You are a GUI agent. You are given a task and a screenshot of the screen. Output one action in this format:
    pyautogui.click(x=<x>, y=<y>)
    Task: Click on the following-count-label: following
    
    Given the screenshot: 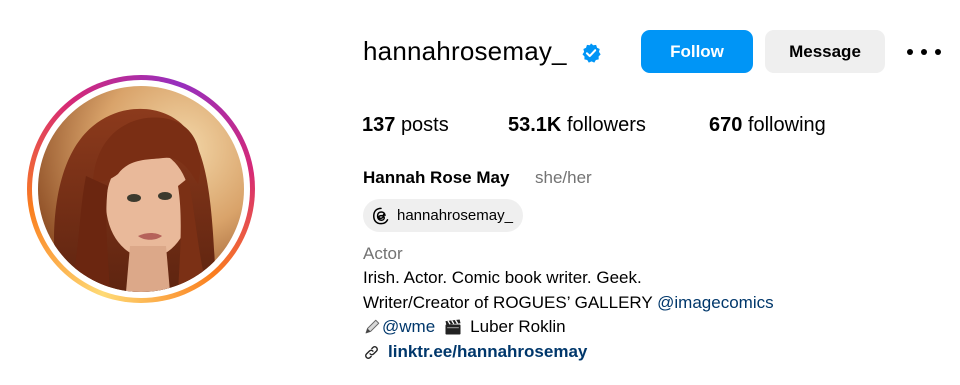 What is the action you would take?
    pyautogui.click(x=786, y=125)
    